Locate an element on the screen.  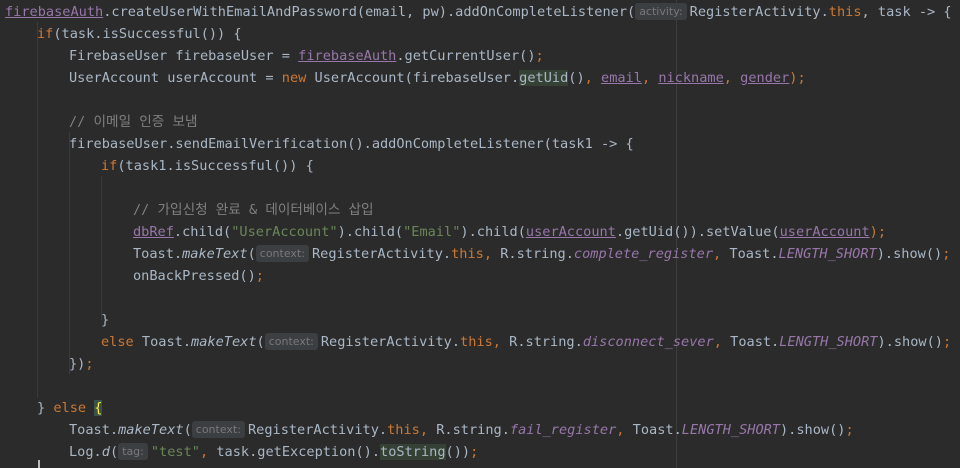
code-token: "test" is located at coordinates (175, 452).